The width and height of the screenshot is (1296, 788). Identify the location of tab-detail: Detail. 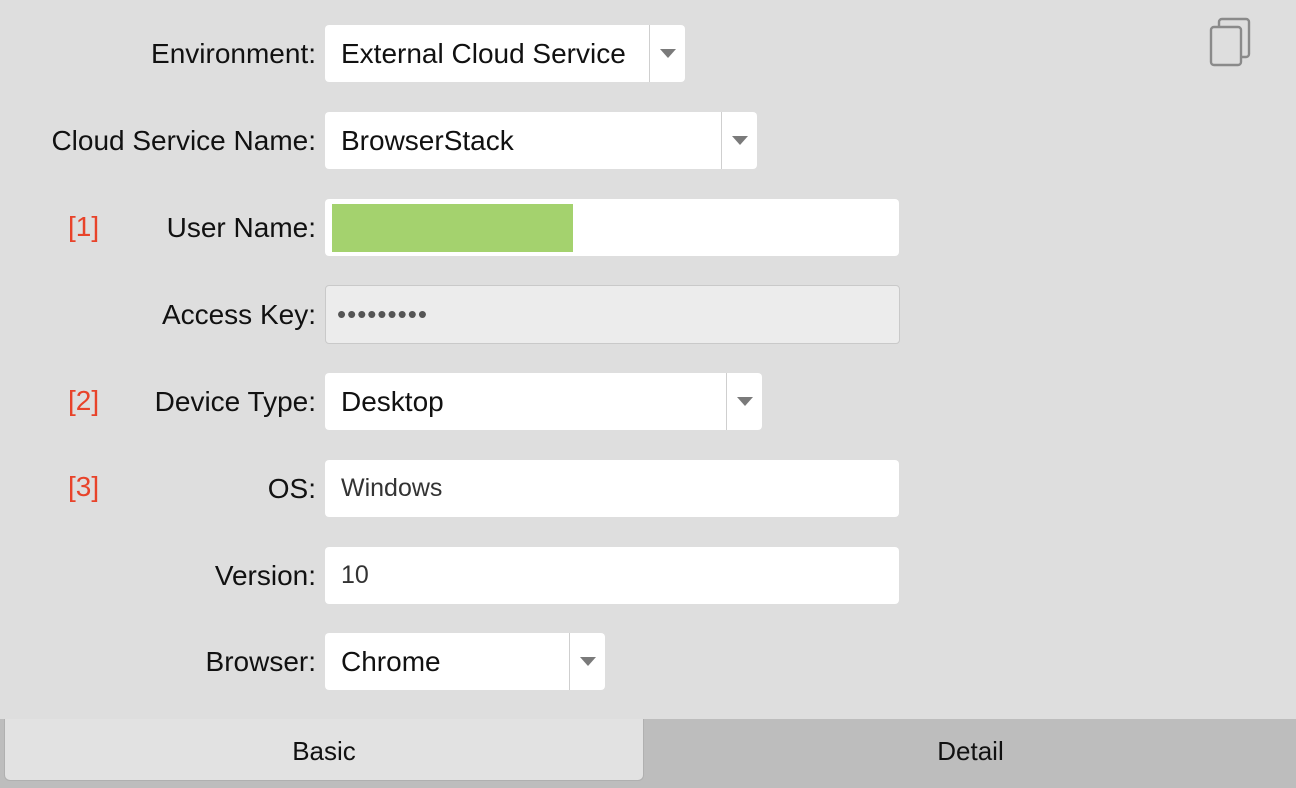
(970, 750).